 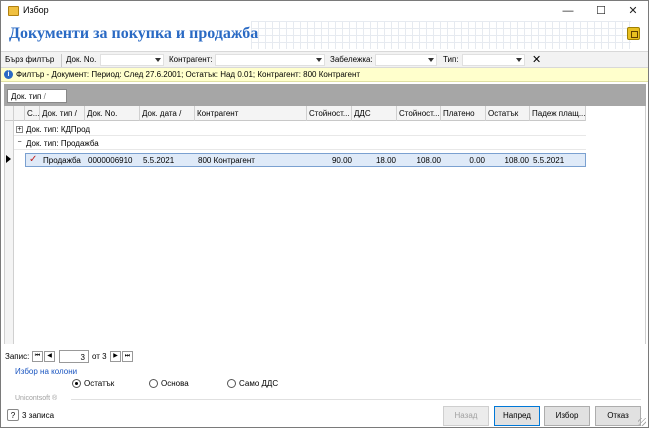 What do you see at coordinates (451, 59) in the screenshot?
I see `type-label: Тип:` at bounding box center [451, 59].